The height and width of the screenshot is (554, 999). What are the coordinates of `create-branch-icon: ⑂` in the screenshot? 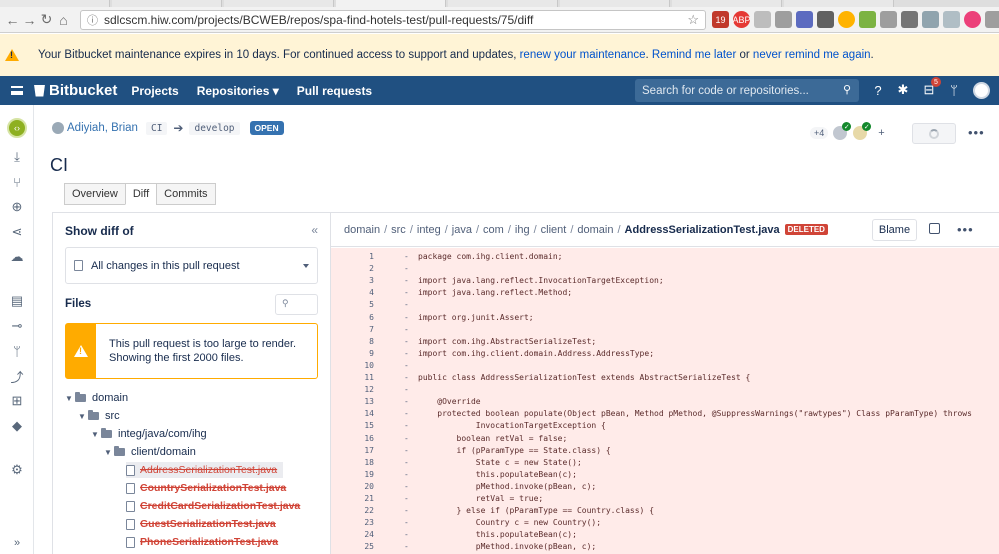 It's located at (17, 182).